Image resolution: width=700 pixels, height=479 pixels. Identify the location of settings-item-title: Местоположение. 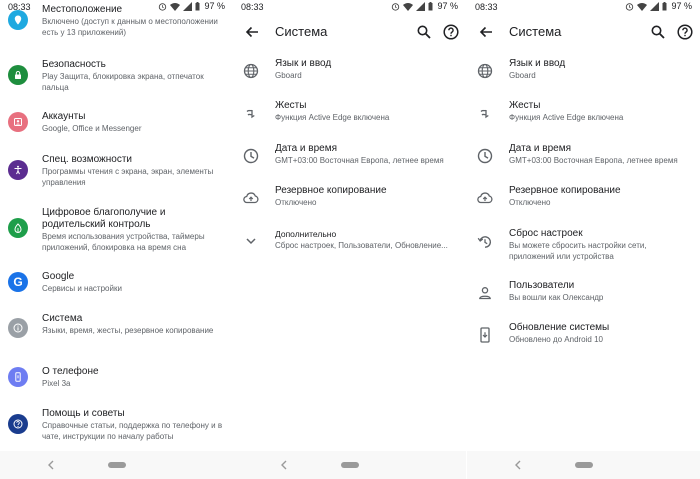
(82, 9).